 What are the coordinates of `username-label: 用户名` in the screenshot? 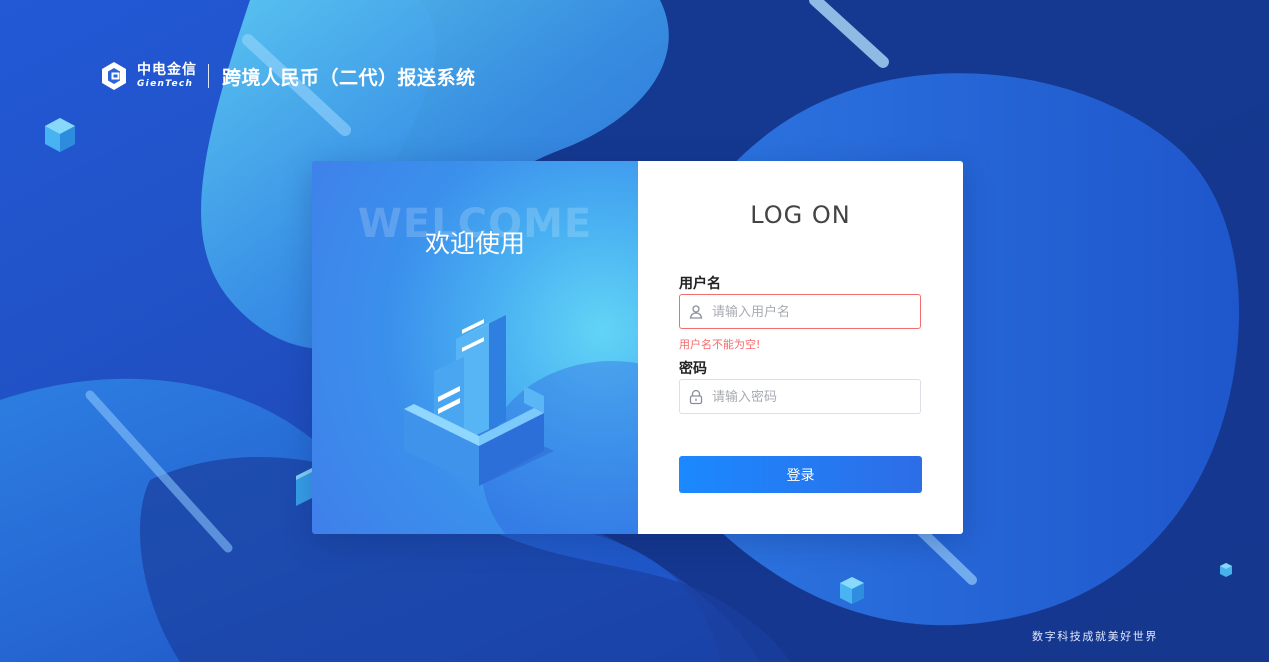 It's located at (700, 284).